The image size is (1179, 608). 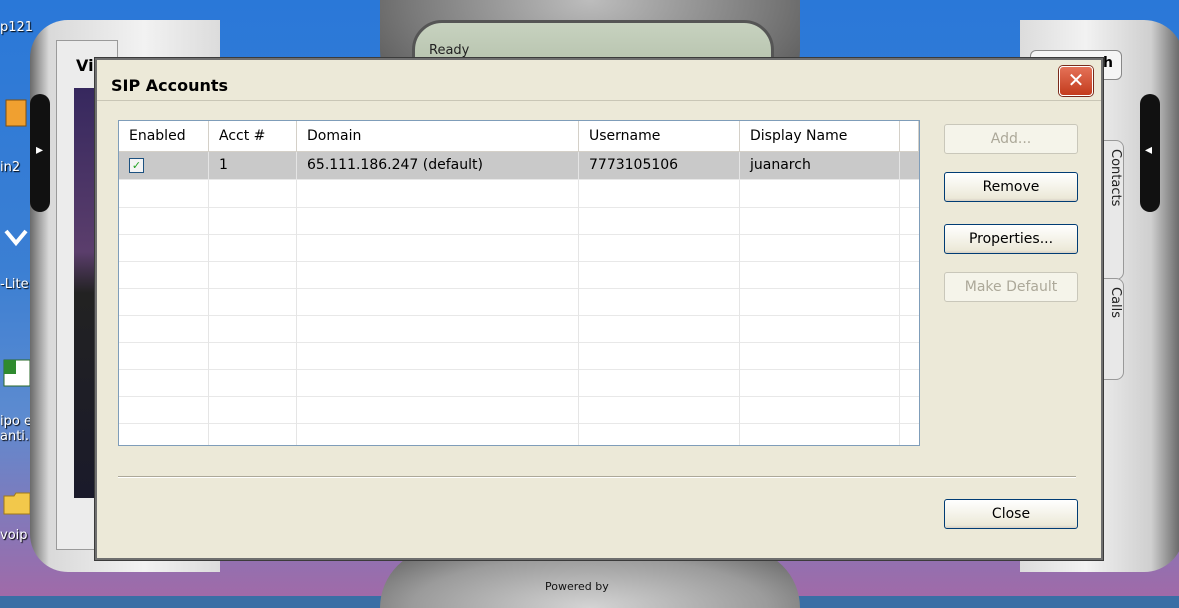 I want to click on column-header-domain: Domain, so click(x=438, y=136).